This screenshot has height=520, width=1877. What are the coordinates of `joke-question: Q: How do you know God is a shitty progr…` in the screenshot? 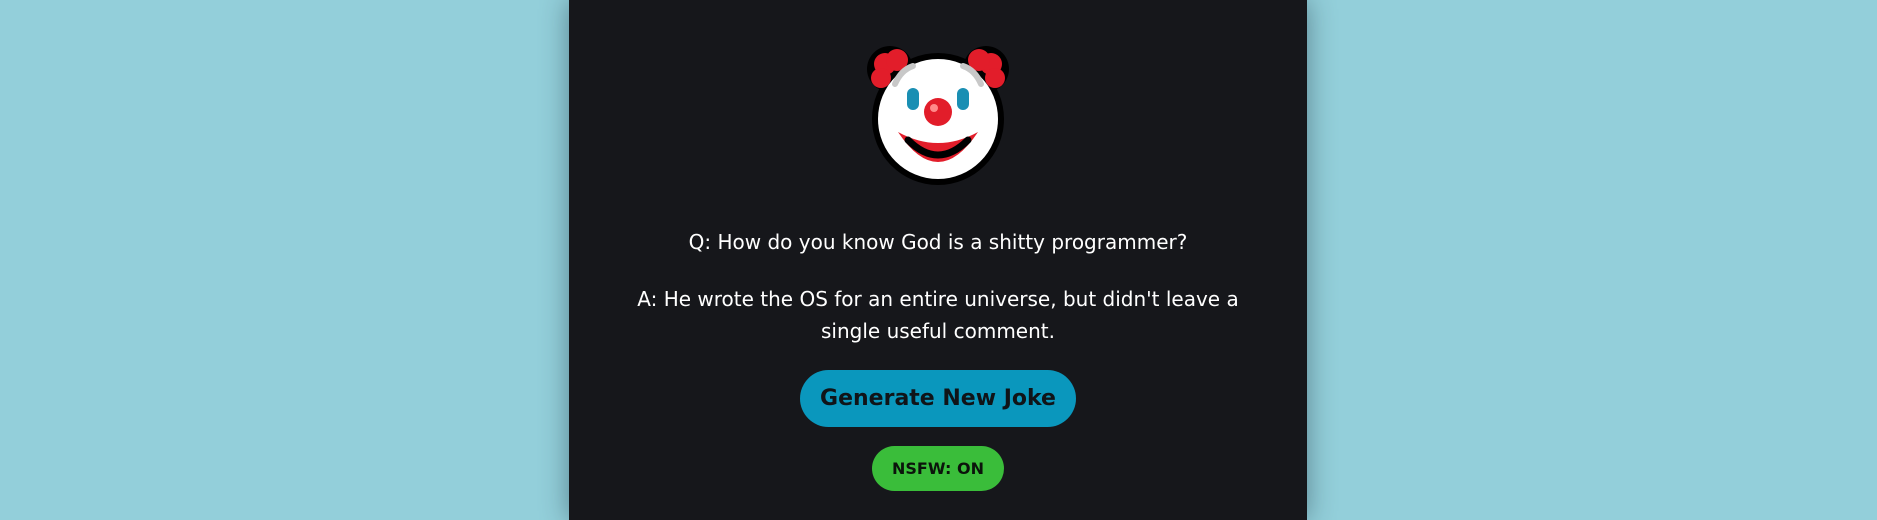 It's located at (938, 242).